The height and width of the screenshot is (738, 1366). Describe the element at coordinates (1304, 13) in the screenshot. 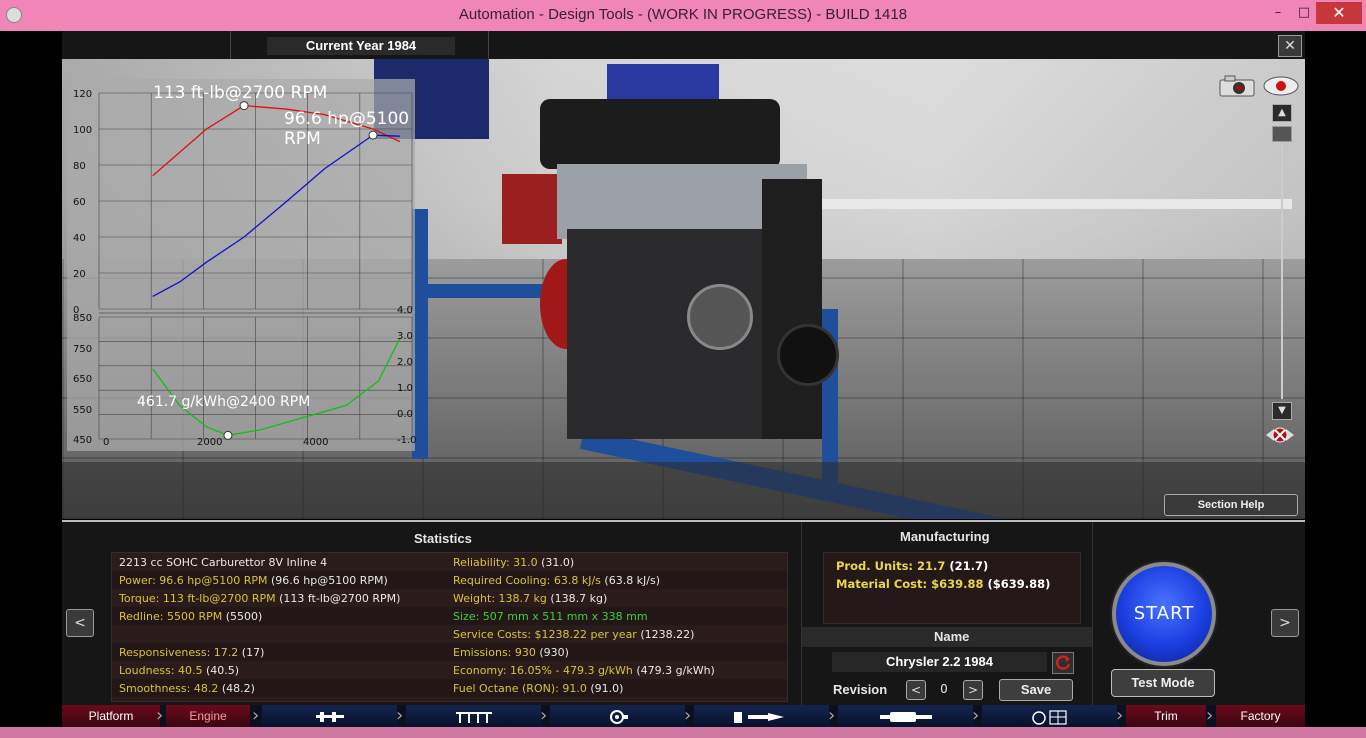

I see `maximize-button: □` at that location.